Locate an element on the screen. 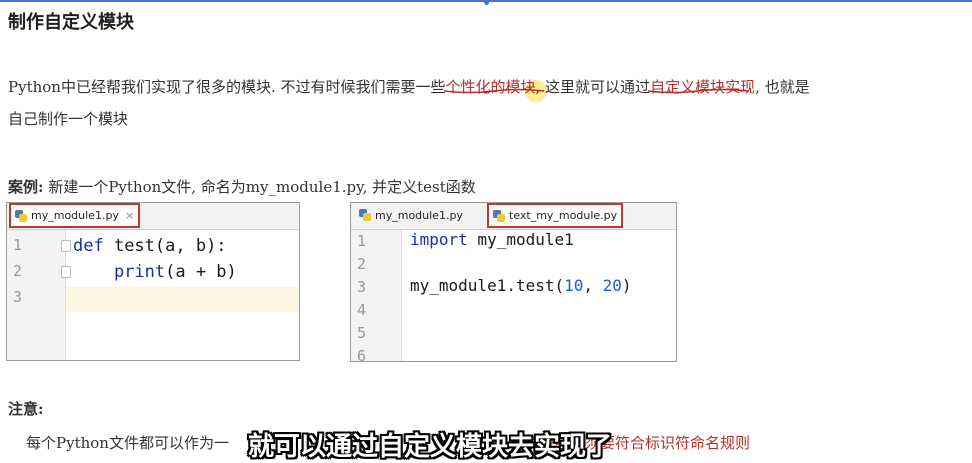  highlight-custom-module: 自定义模块实现 is located at coordinates (701, 87).